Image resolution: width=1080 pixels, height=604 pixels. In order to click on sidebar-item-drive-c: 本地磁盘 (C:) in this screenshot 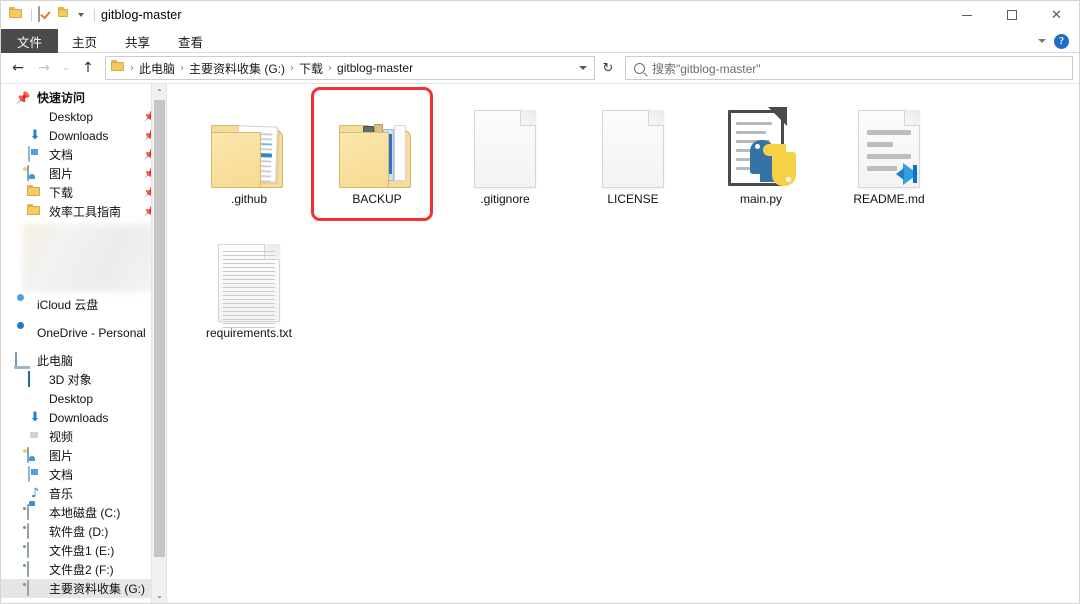, I will do `click(83, 512)`.